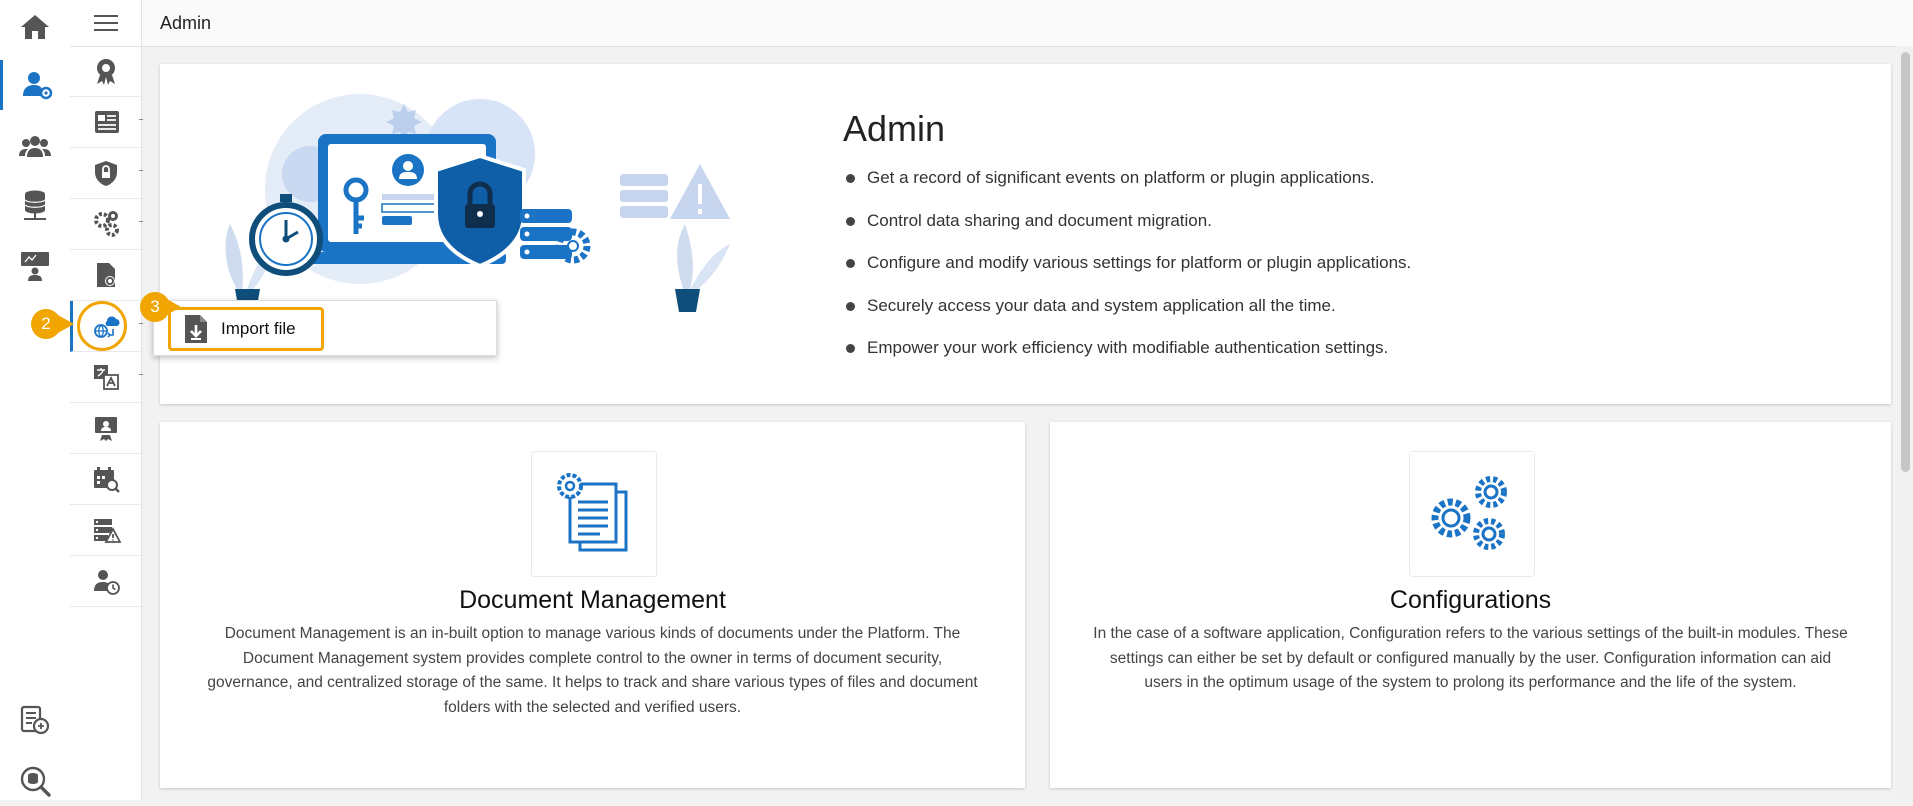 The image size is (1913, 806). I want to click on user-settings-icon, so click(37, 86).